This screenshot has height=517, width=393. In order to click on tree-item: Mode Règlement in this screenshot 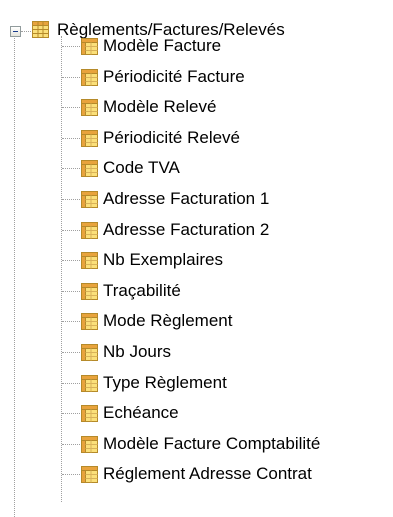, I will do `click(196, 321)`.